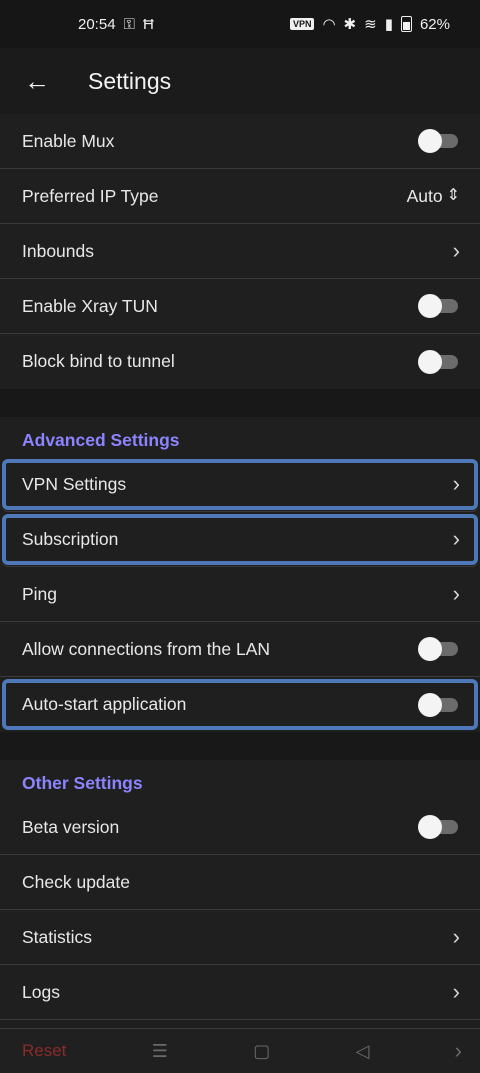 The image size is (480, 1073). Describe the element at coordinates (240, 437) in the screenshot. I see `advanced-settings-header: Advanced Settings` at that location.